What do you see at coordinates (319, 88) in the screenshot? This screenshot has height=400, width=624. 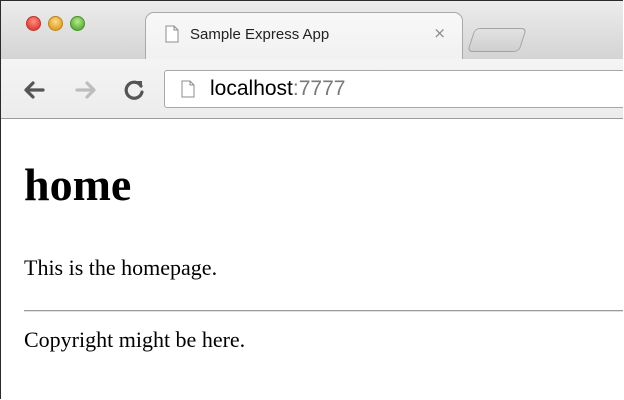 I see `url-port: :7777` at bounding box center [319, 88].